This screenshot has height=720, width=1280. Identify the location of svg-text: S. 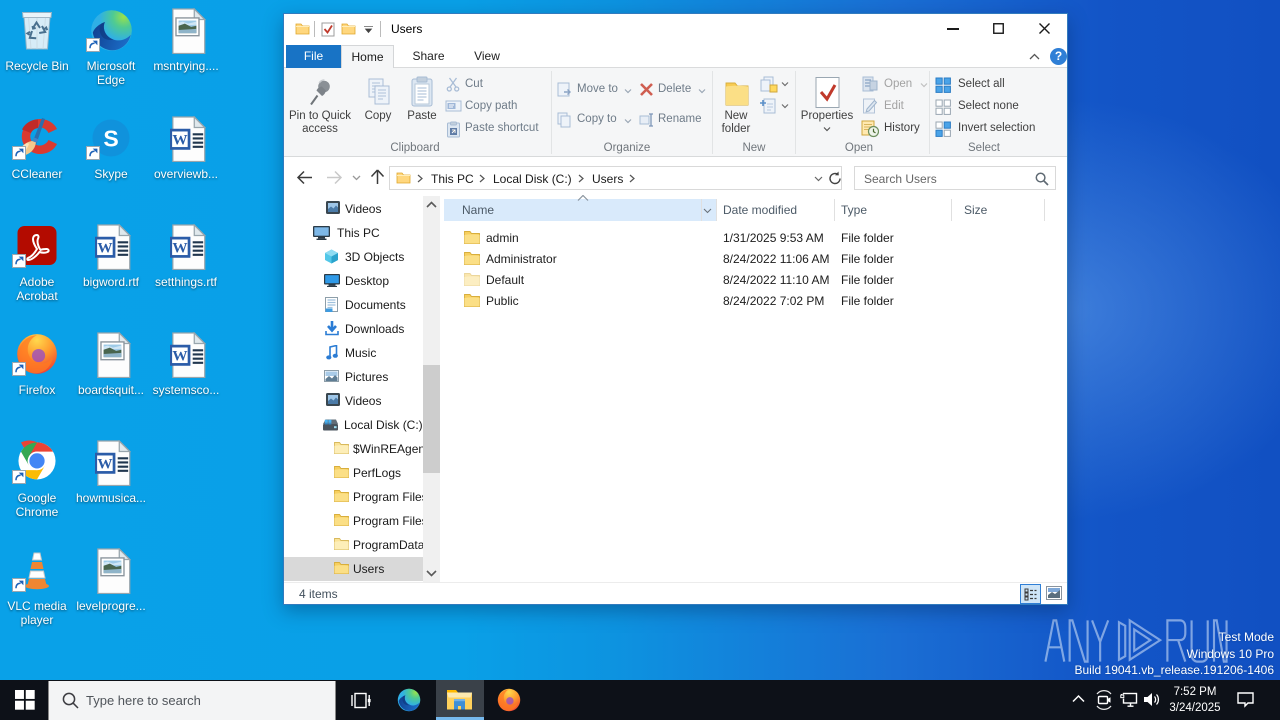
(110, 139).